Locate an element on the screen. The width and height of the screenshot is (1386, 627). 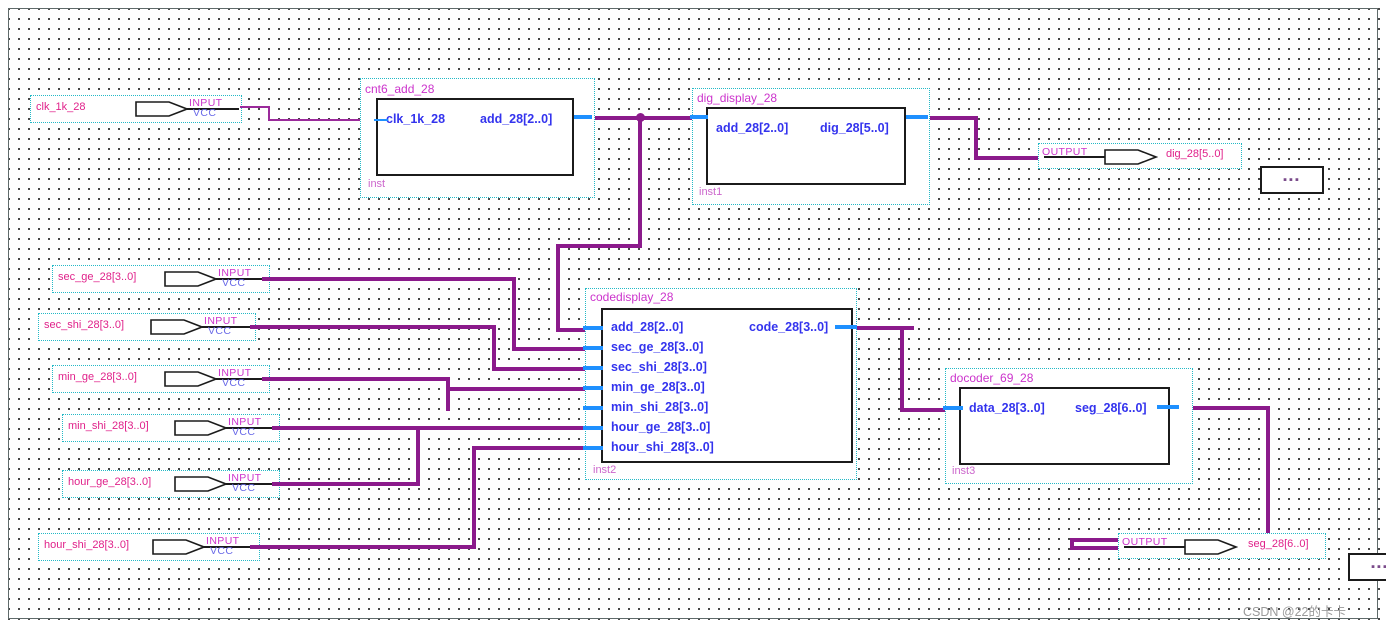
wire-junction-dot is located at coordinates (640, 117).